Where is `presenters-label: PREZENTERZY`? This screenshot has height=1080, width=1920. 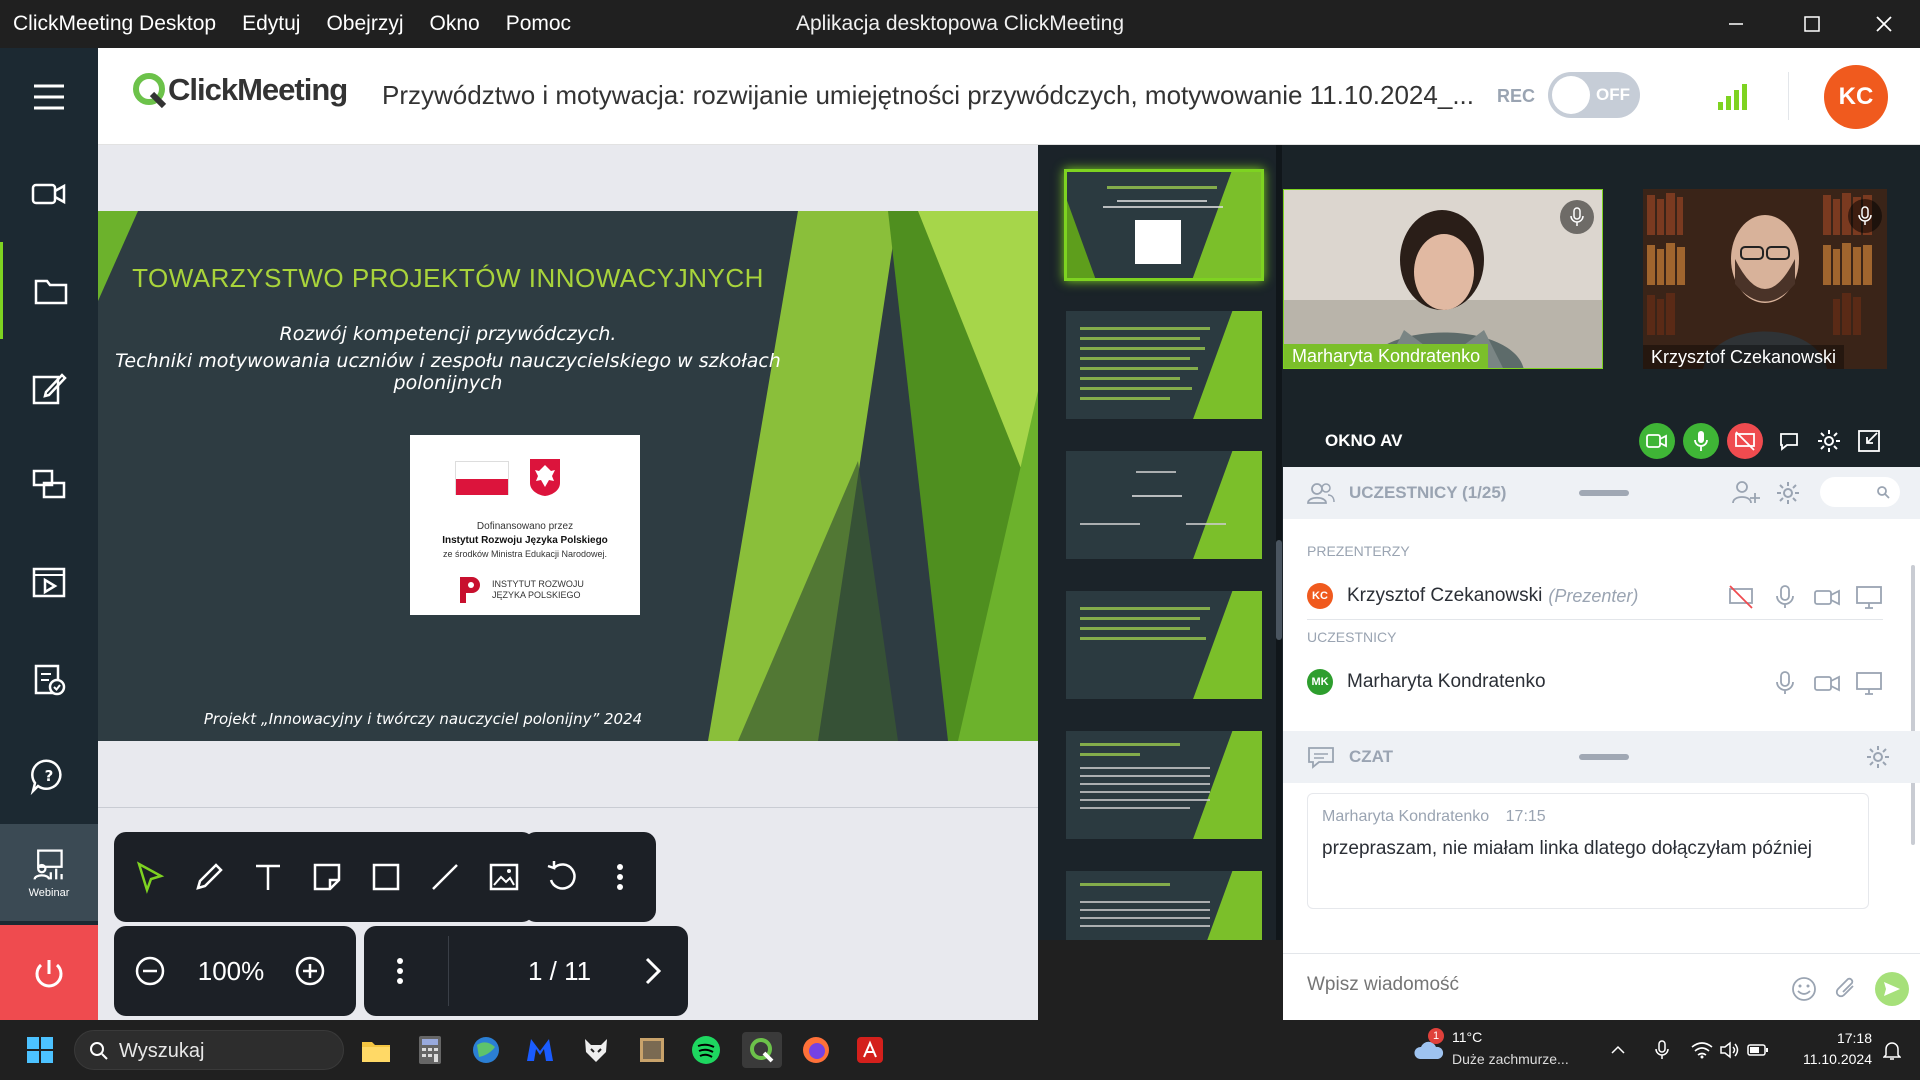
presenters-label: PREZENTERZY is located at coordinates (1358, 551).